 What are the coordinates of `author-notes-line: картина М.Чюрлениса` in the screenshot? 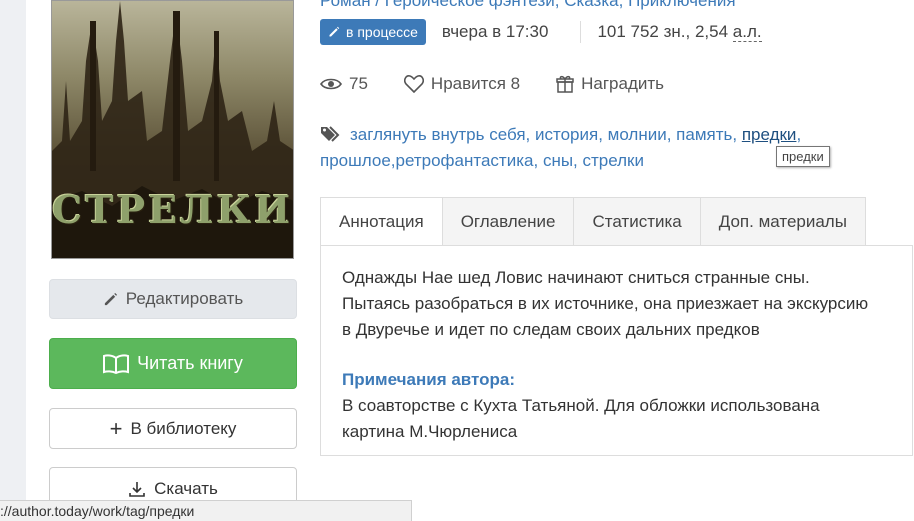 It's located at (430, 431).